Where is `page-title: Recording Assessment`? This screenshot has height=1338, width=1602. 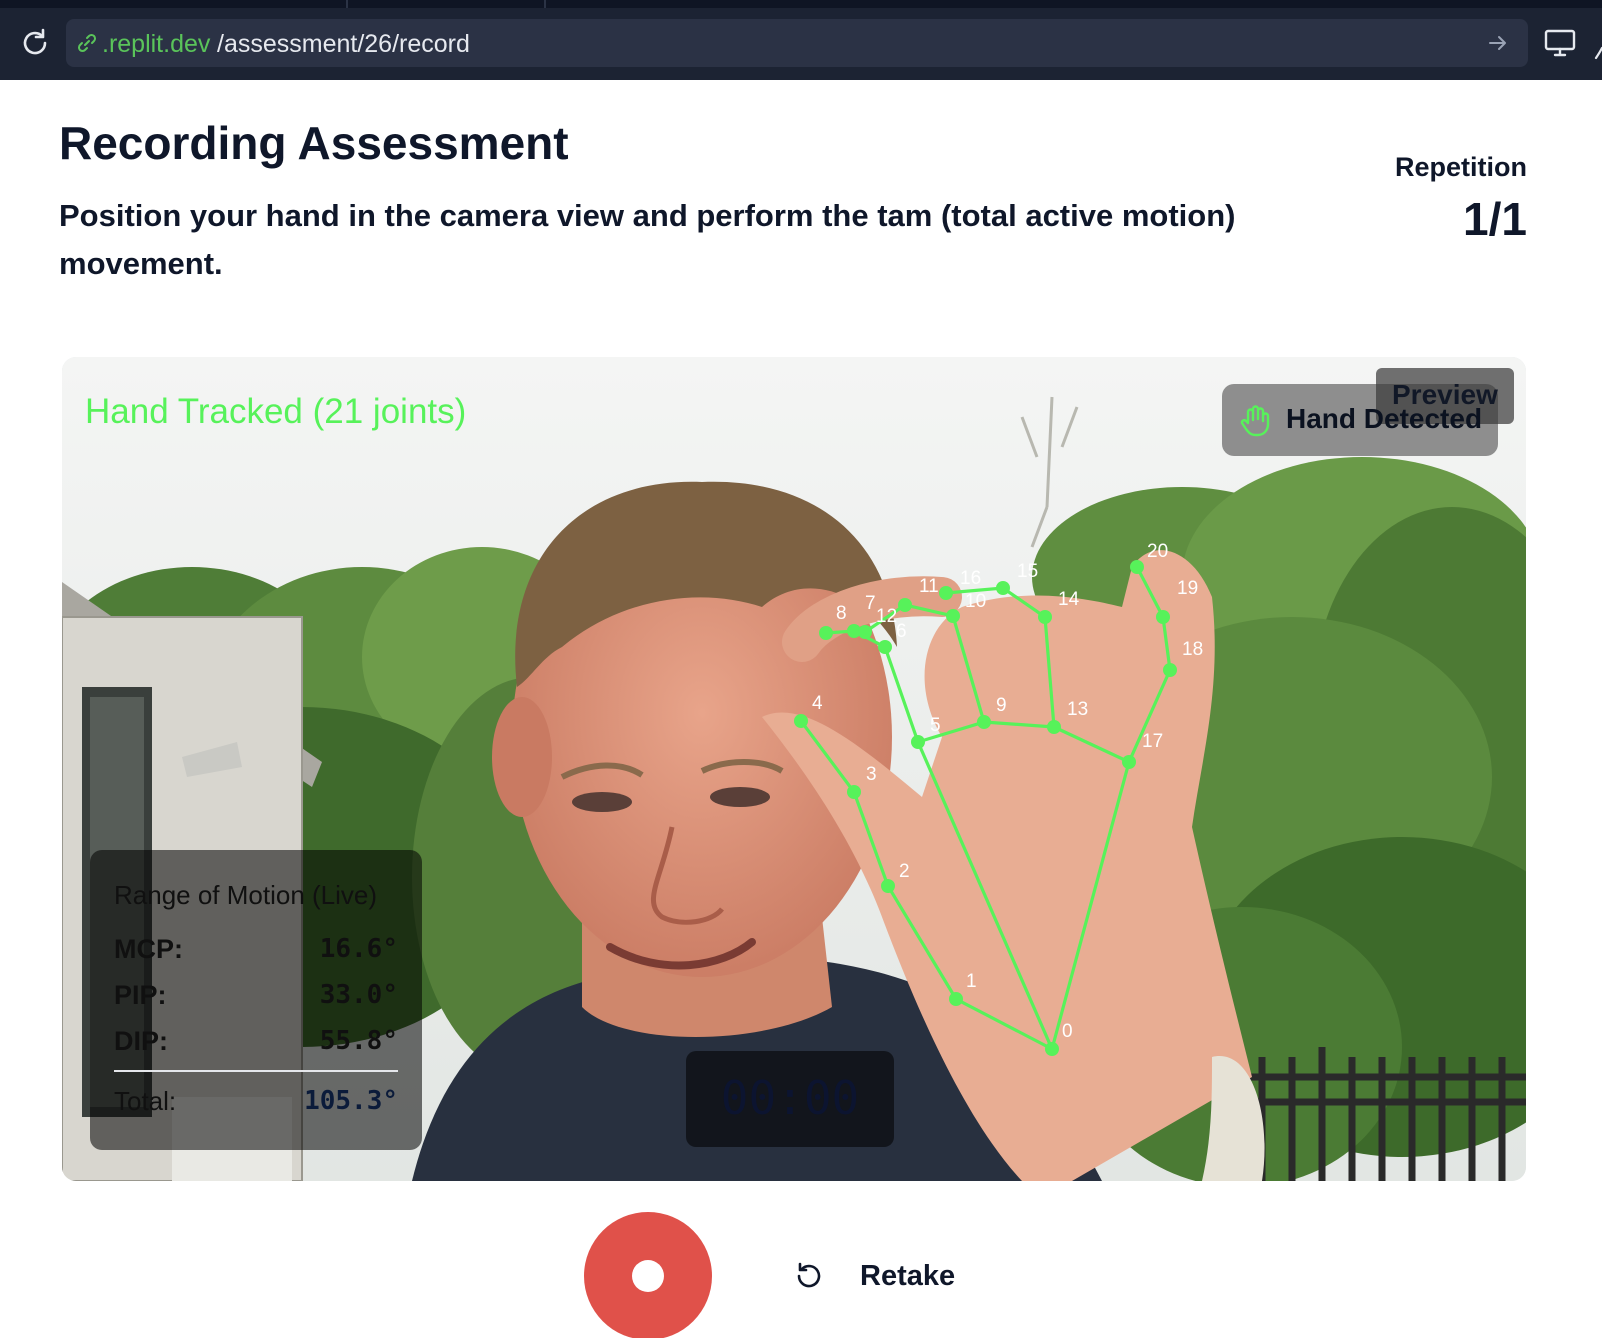 page-title: Recording Assessment is located at coordinates (314, 143).